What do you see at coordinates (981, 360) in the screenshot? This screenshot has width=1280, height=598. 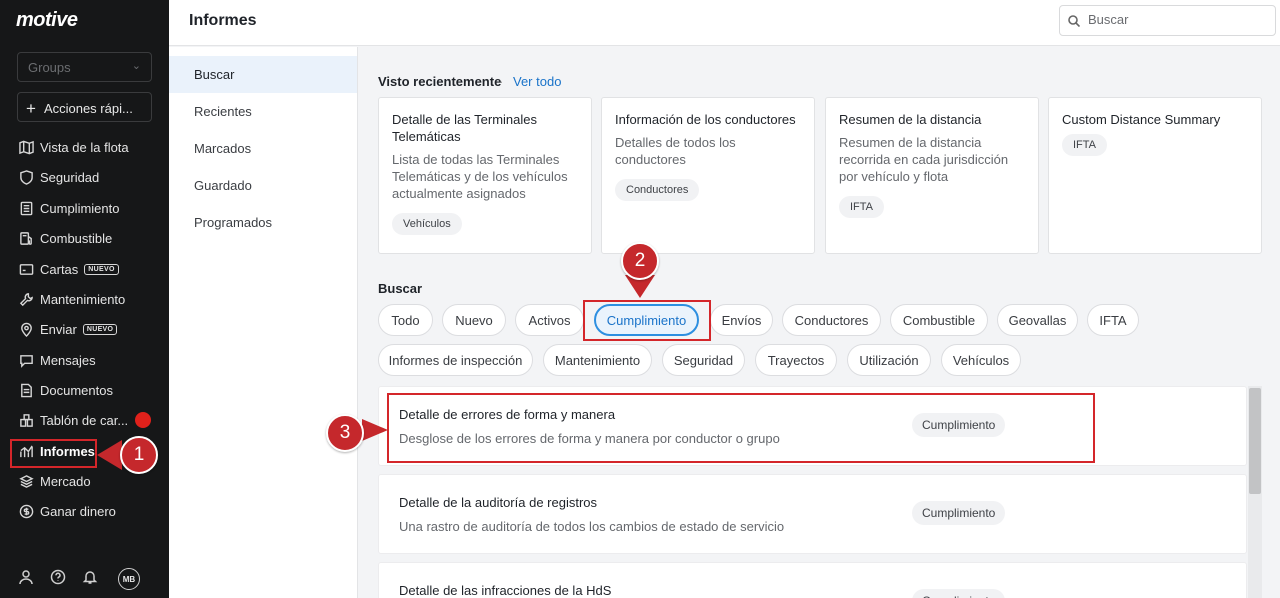 I see `filter-chip-vehicles: Vehículos` at bounding box center [981, 360].